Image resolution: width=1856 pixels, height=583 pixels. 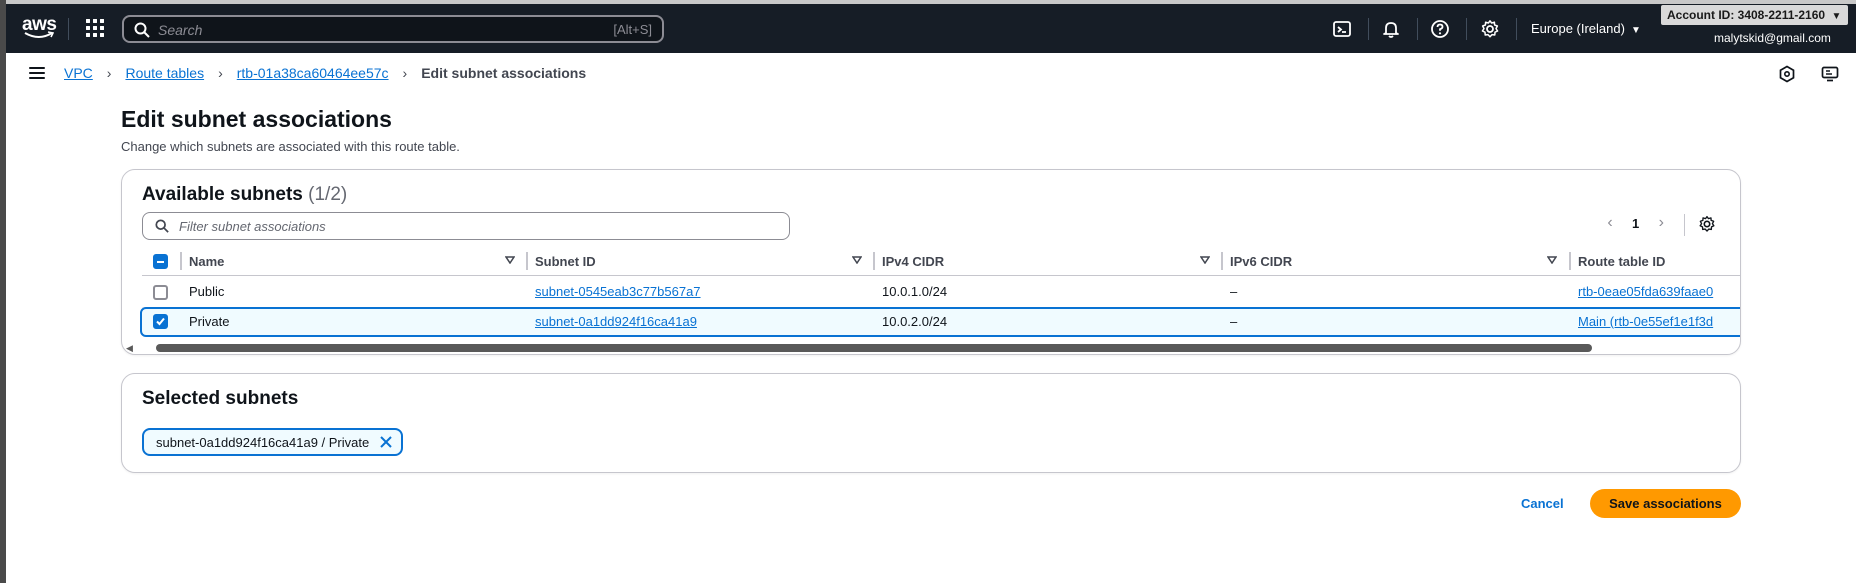 What do you see at coordinates (913, 261) in the screenshot?
I see `column-header-ipv4-cidr: IPv4 CIDR` at bounding box center [913, 261].